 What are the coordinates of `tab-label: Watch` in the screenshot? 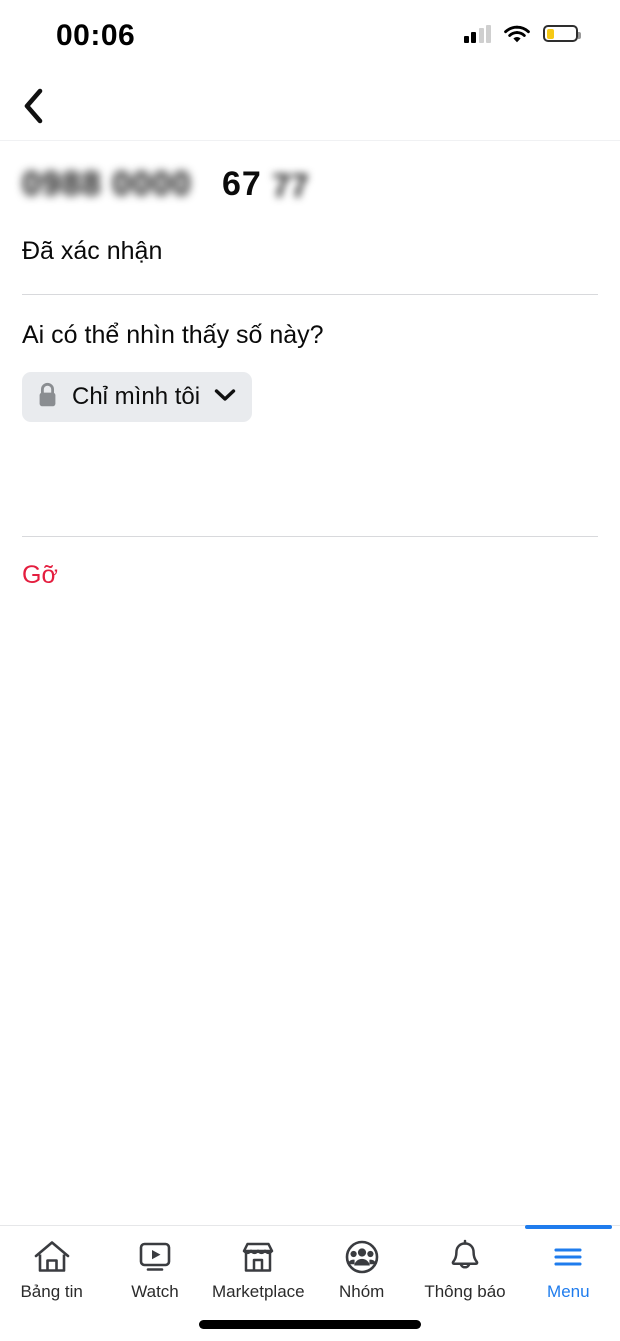 It's located at (155, 1291).